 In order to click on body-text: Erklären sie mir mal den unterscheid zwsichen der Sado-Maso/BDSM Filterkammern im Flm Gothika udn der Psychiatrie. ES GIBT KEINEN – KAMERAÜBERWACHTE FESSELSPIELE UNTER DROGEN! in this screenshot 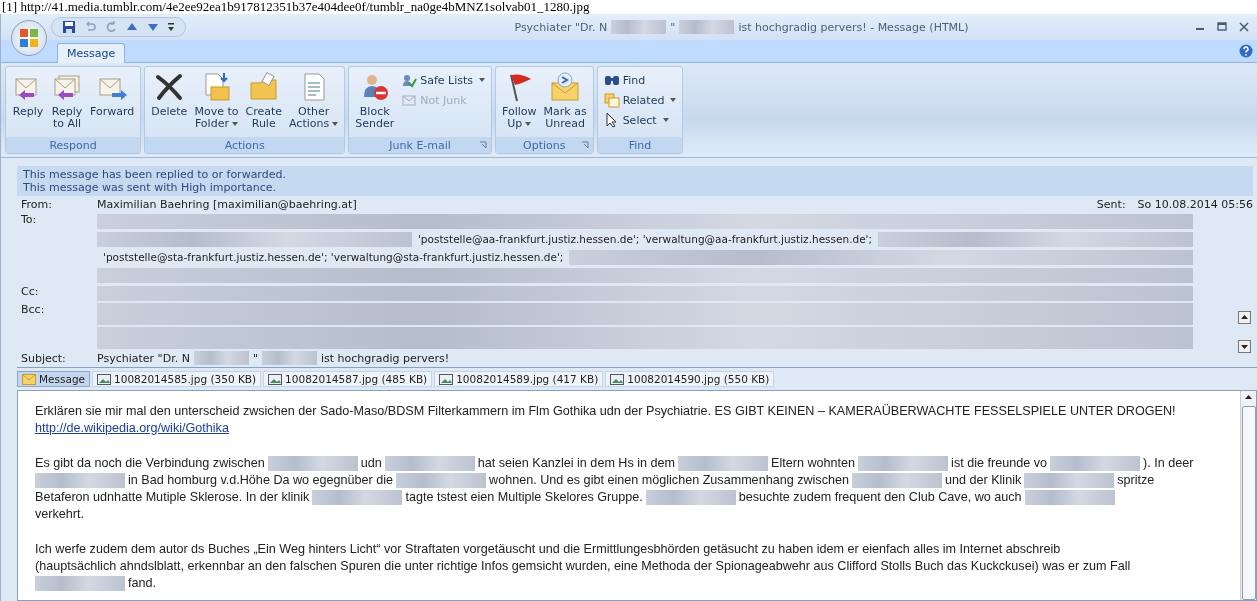, I will do `click(605, 411)`.